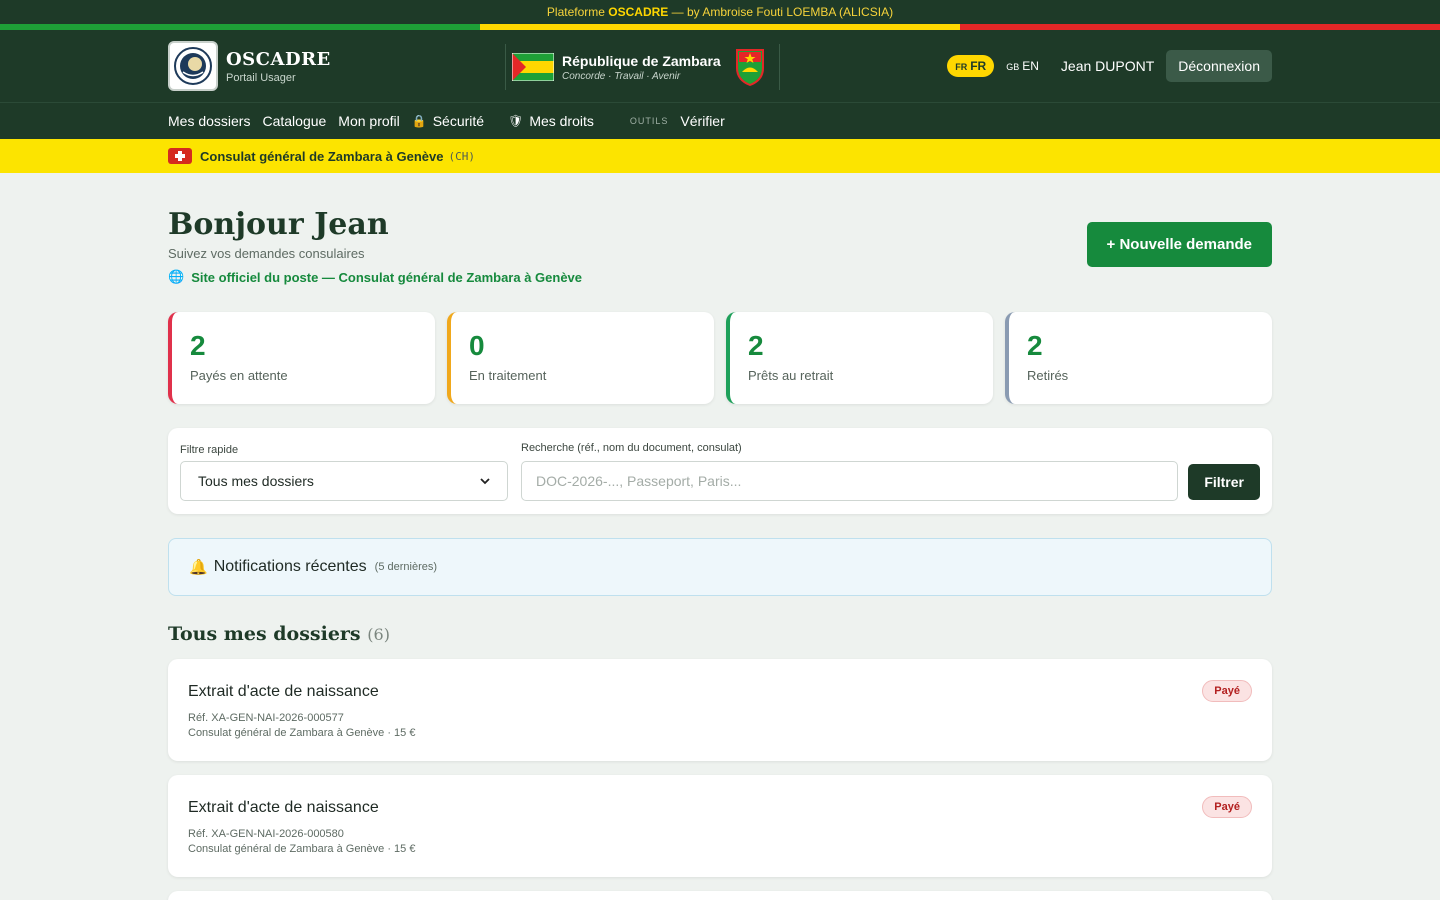 Image resolution: width=1440 pixels, height=900 pixels. I want to click on lang-en-button: GB EN, so click(1022, 66).